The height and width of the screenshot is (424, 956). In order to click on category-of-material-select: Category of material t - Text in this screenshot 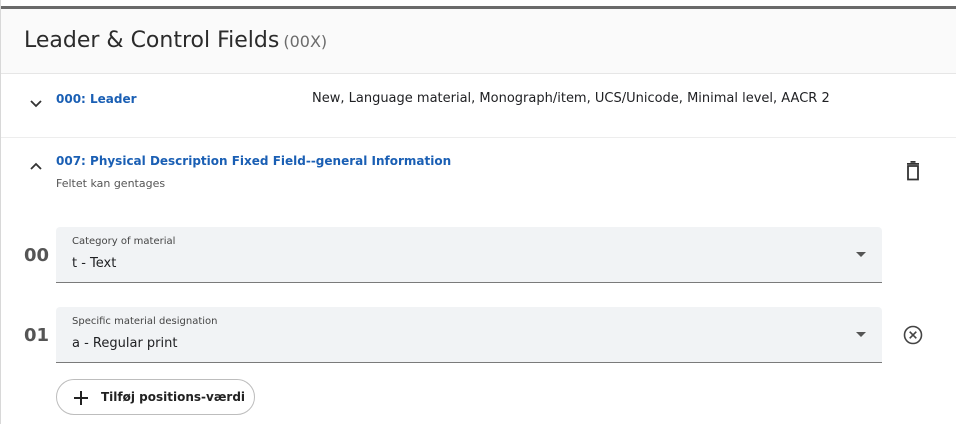, I will do `click(469, 255)`.